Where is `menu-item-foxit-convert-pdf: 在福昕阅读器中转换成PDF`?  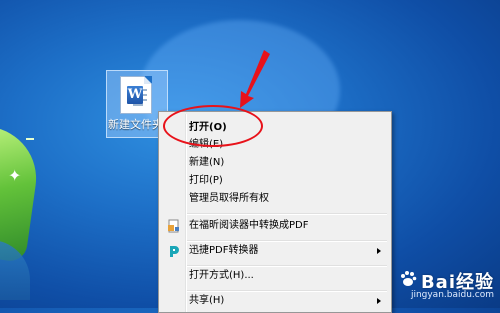 menu-item-foxit-convert-pdf: 在福昕阅读器中转换成PDF is located at coordinates (275, 226).